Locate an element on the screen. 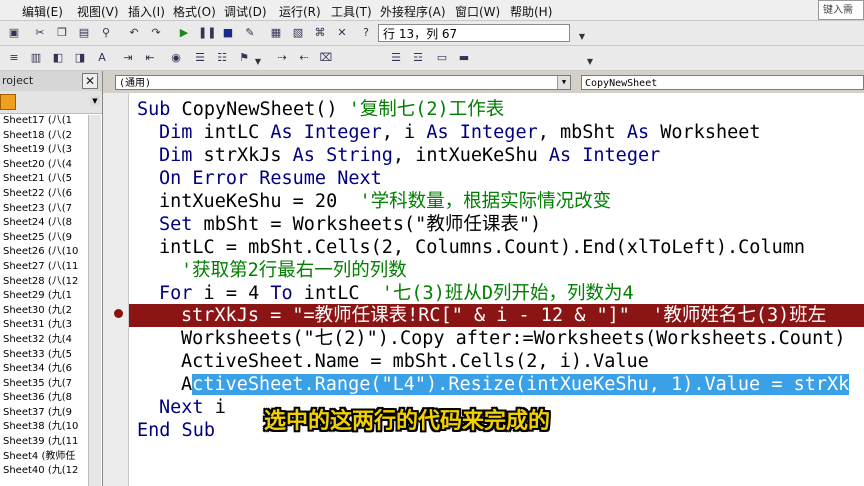 Image resolution: width=864 pixels, height=486 pixels. tree-item: Sheet38 (九(10 is located at coordinates (44, 427).